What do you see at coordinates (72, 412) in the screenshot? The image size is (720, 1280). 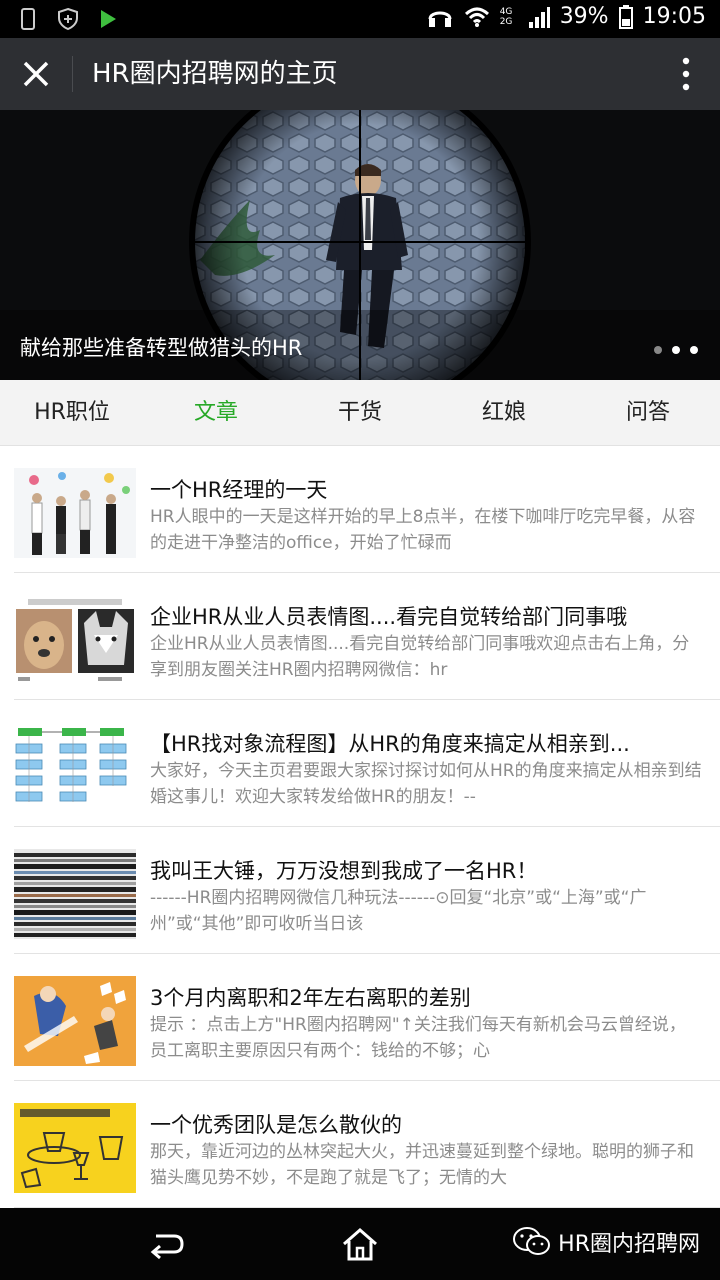 I see `tab-hr-jobs: HR职位` at bounding box center [72, 412].